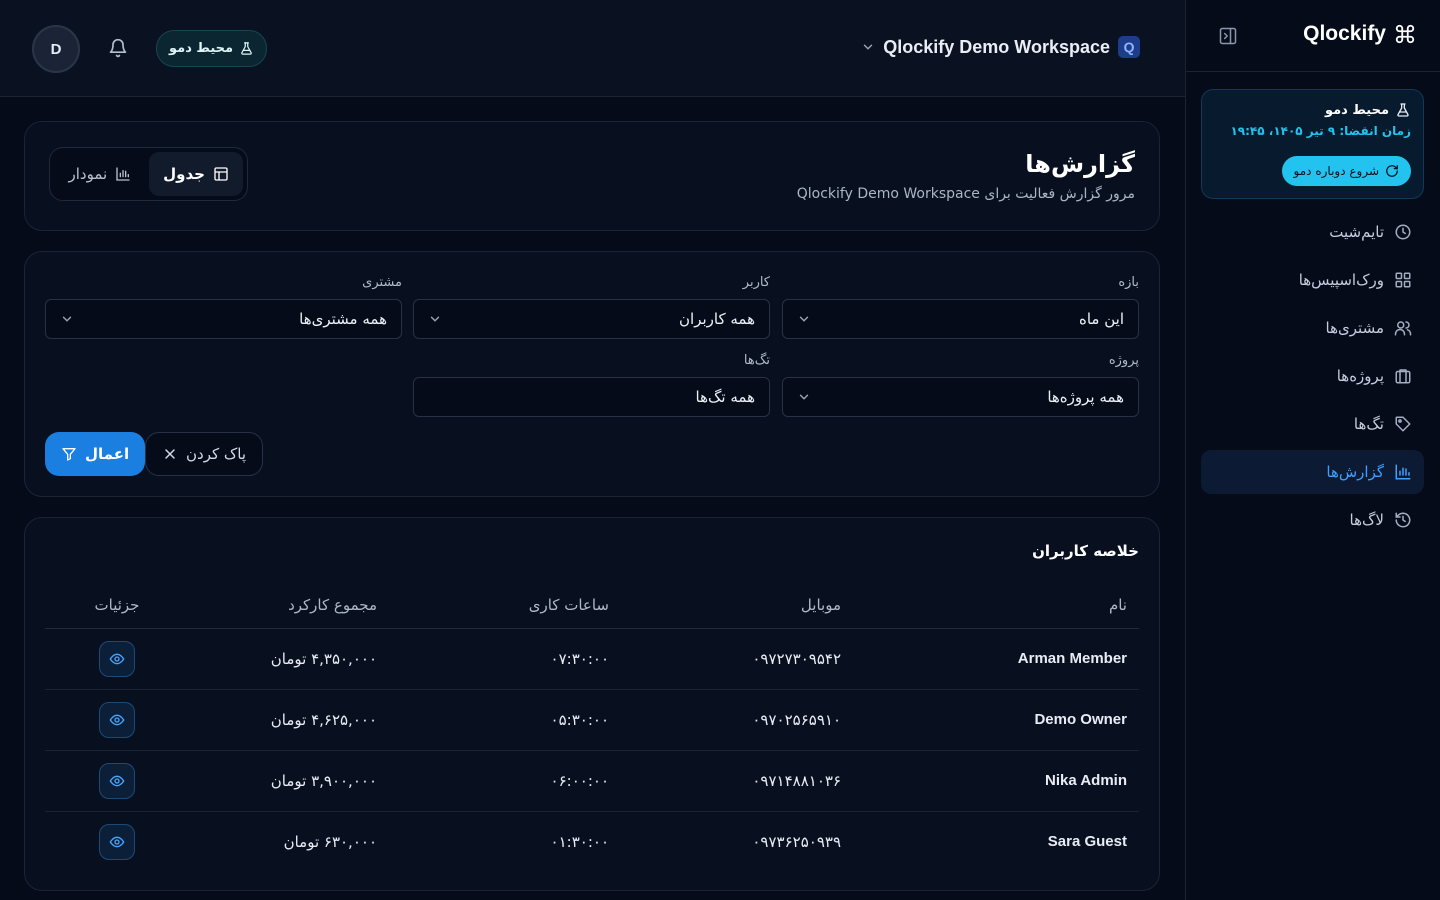  Describe the element at coordinates (1087, 842) in the screenshot. I see `row-name: Sara Guest` at that location.